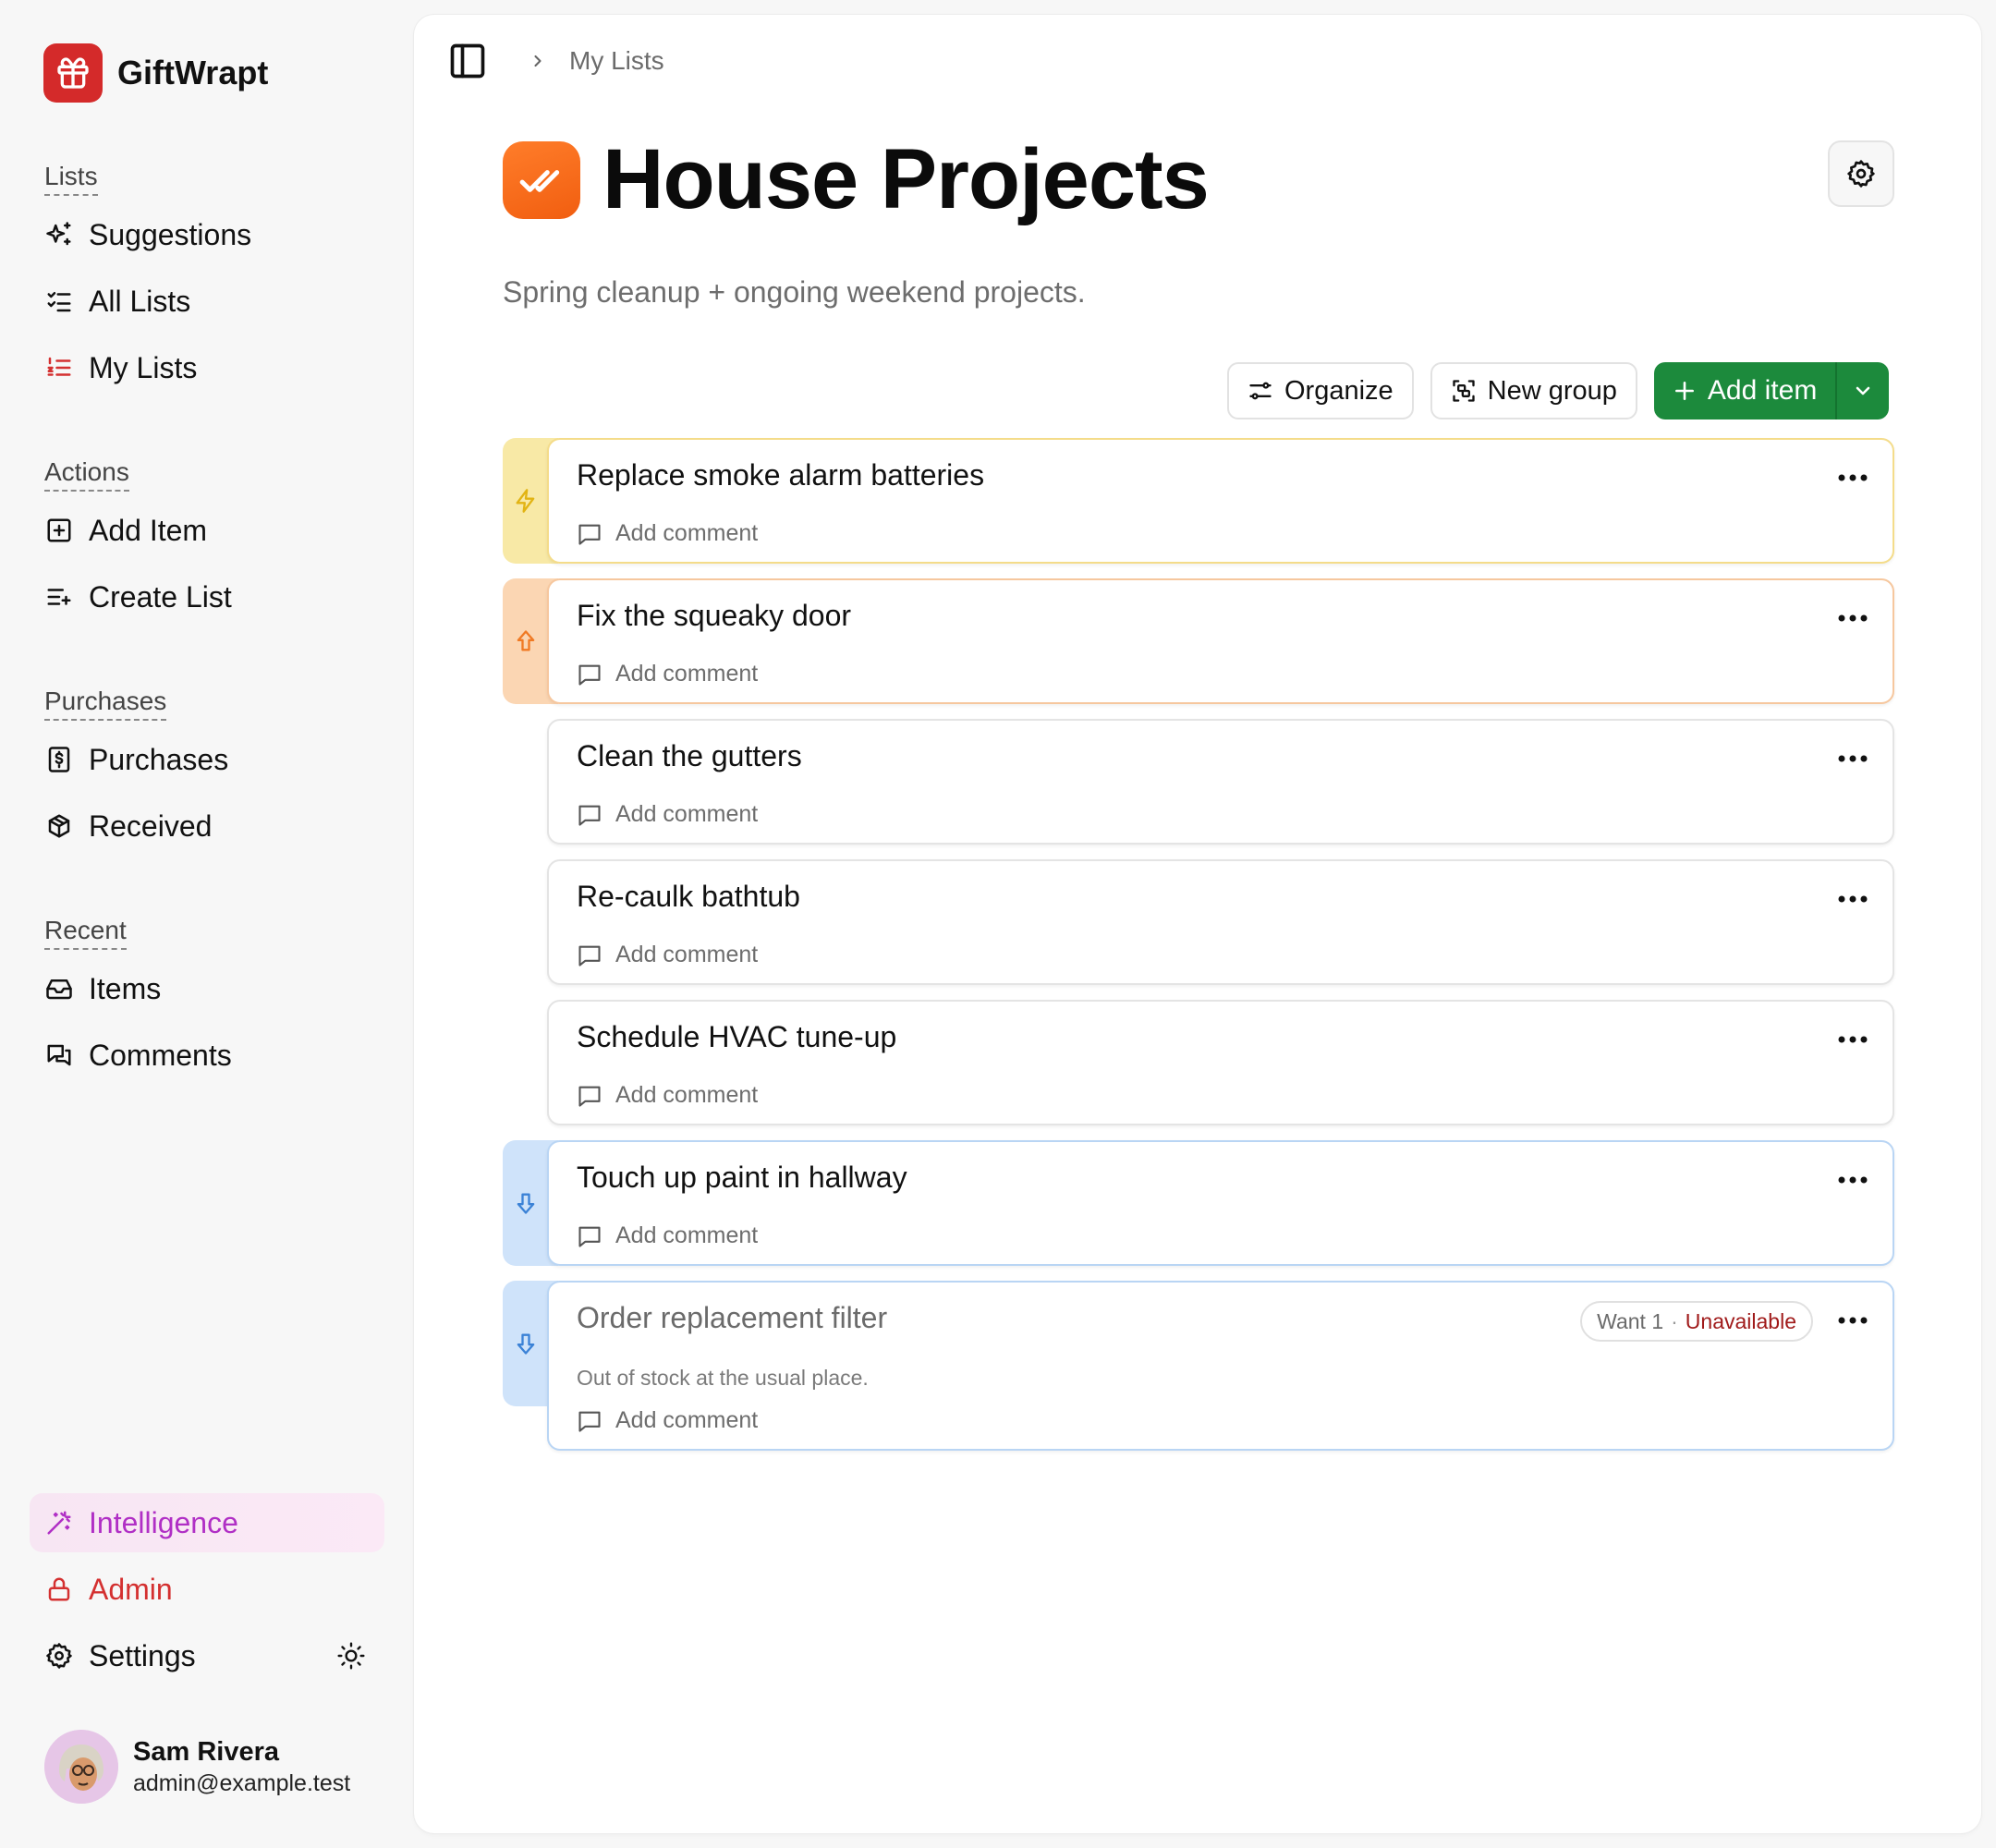 Image resolution: width=1996 pixels, height=1848 pixels. Describe the element at coordinates (1630, 1320) in the screenshot. I see `want-quantity: Want 1` at that location.